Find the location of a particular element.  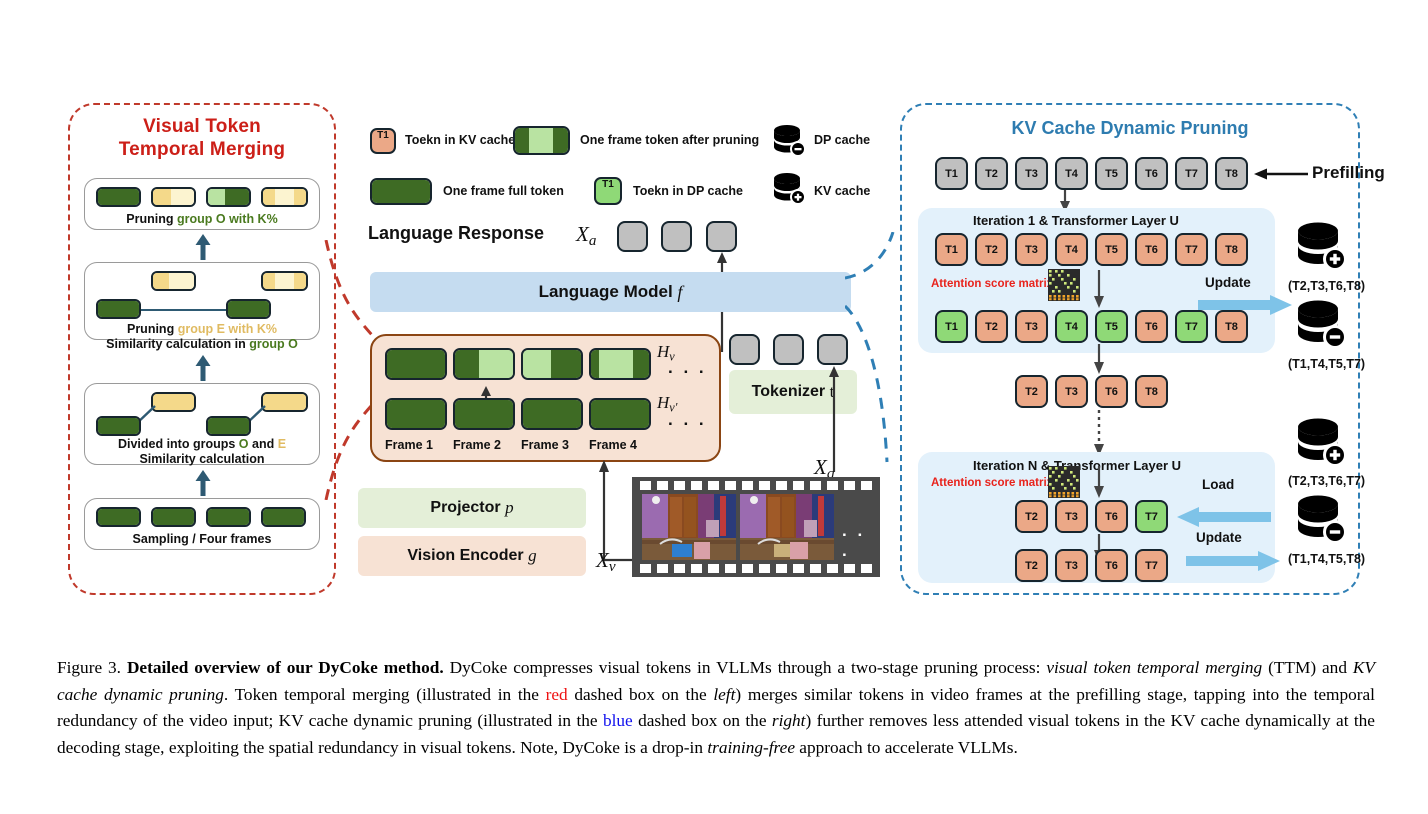

projector-label: Projector is located at coordinates (465, 507).